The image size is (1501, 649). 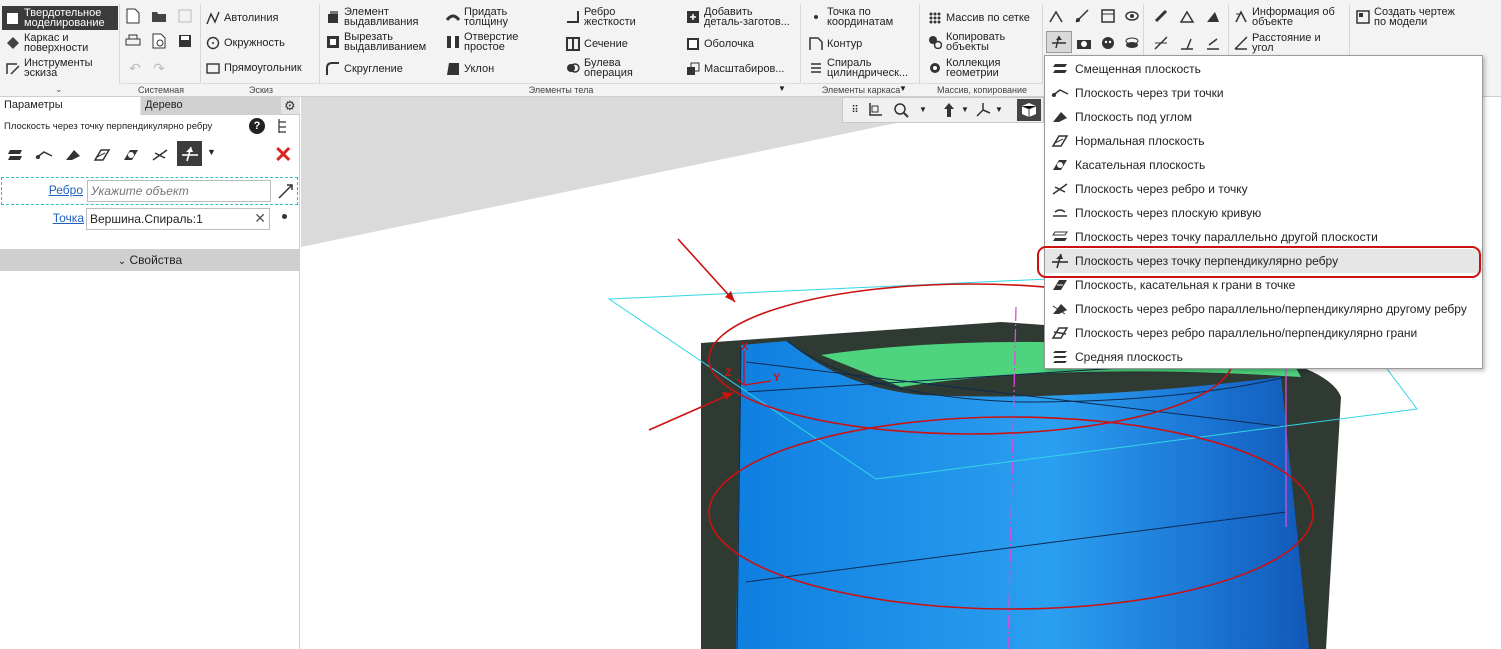 I want to click on autoline-button: Автолиния, so click(x=241, y=17).